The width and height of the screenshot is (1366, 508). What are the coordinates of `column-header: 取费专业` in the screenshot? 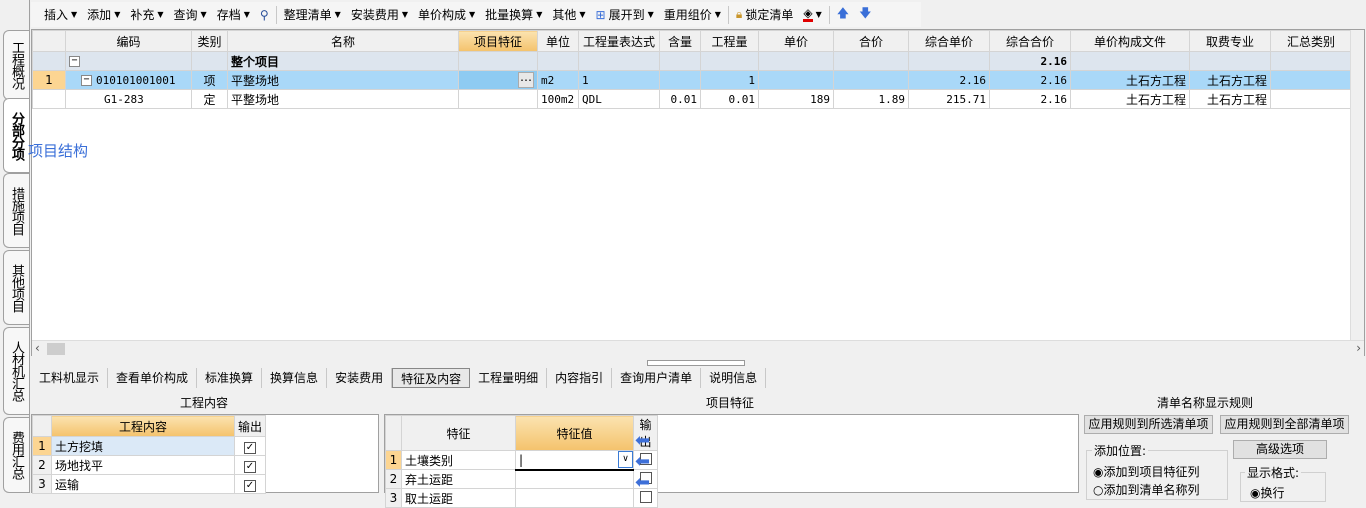 It's located at (1230, 41).